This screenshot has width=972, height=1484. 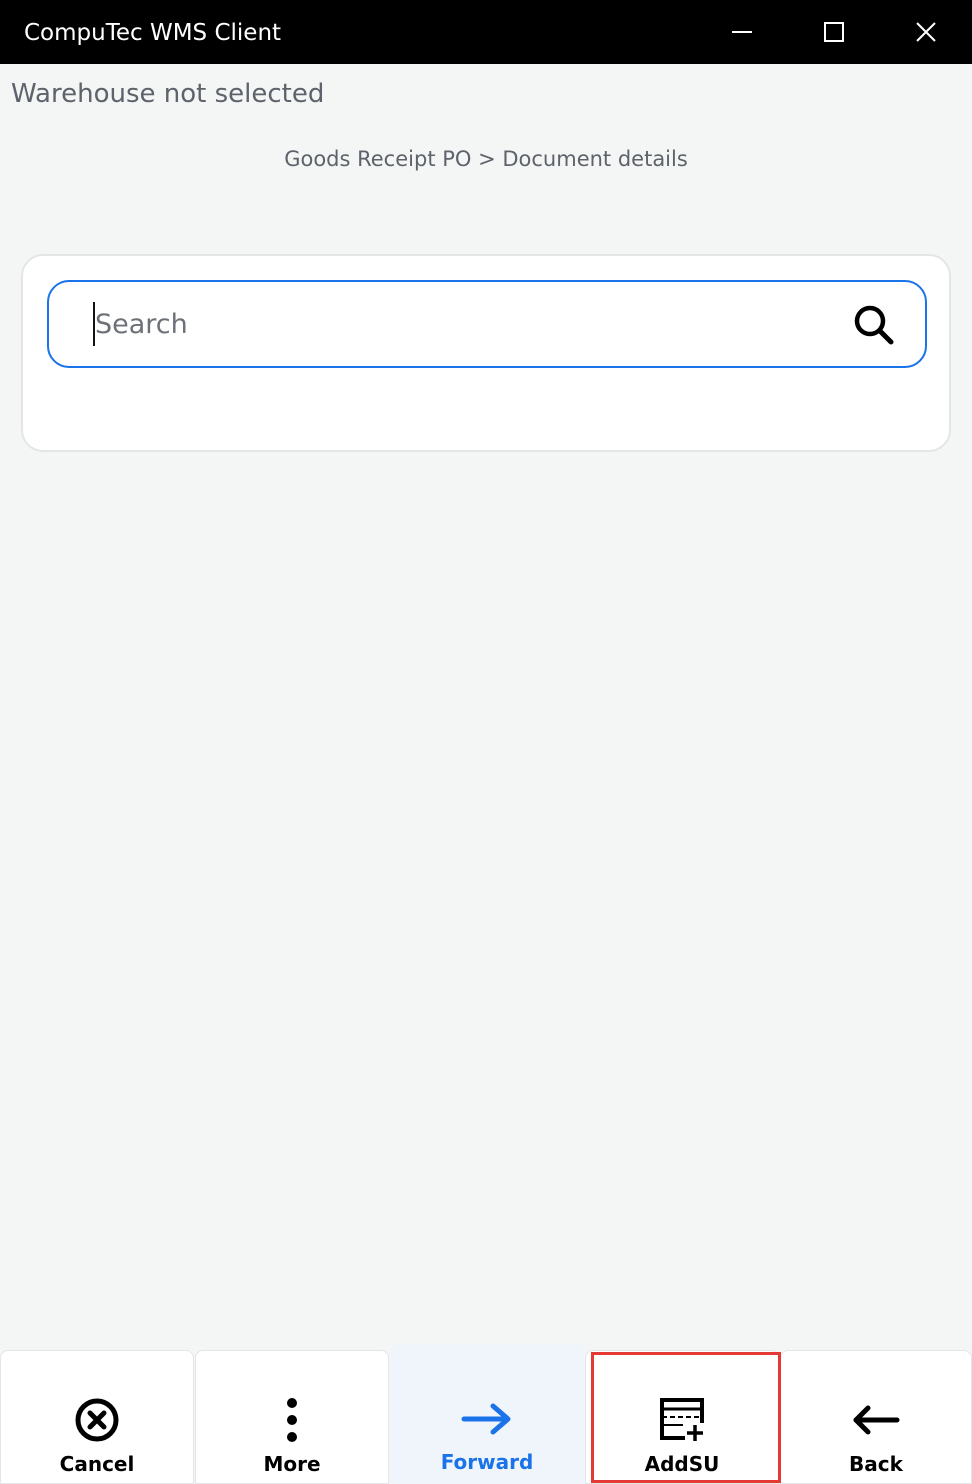 What do you see at coordinates (168, 94) in the screenshot?
I see `warehouse-status: Warehouse not selected` at bounding box center [168, 94].